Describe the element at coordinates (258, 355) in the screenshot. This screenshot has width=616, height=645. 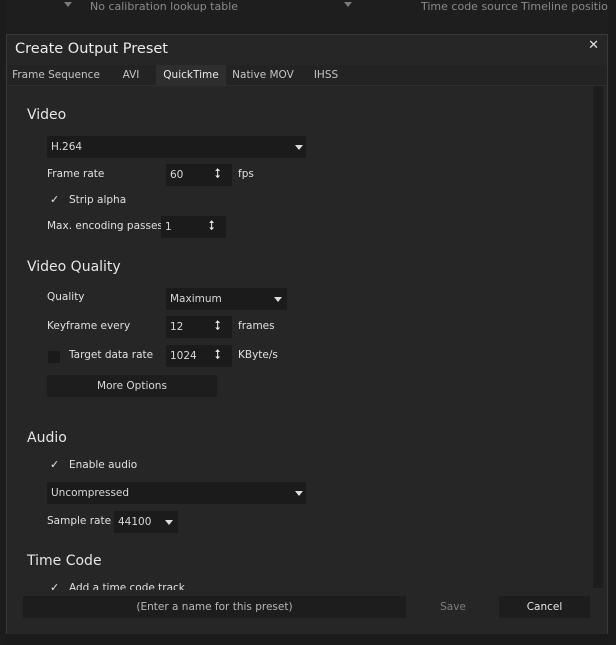
I see `target-rate-unit: KByte/s` at that location.